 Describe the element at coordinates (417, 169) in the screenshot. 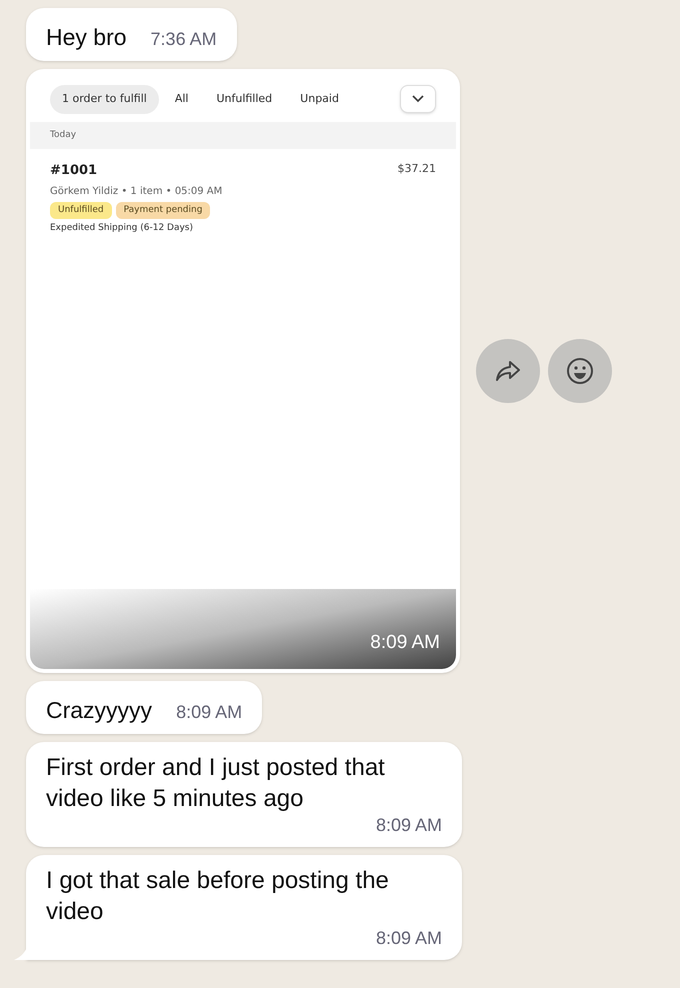

I see `order-price: $37.21` at that location.